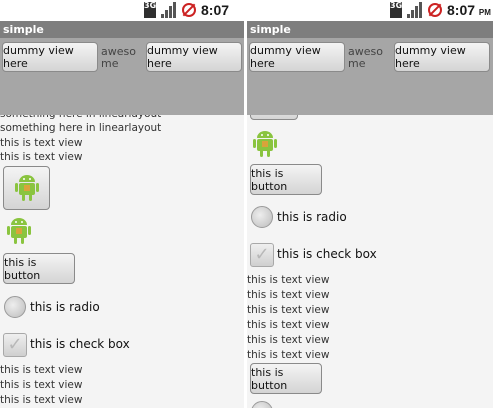 This screenshot has width=493, height=408. I want to click on this-is-button-2: this is button, so click(286, 378).